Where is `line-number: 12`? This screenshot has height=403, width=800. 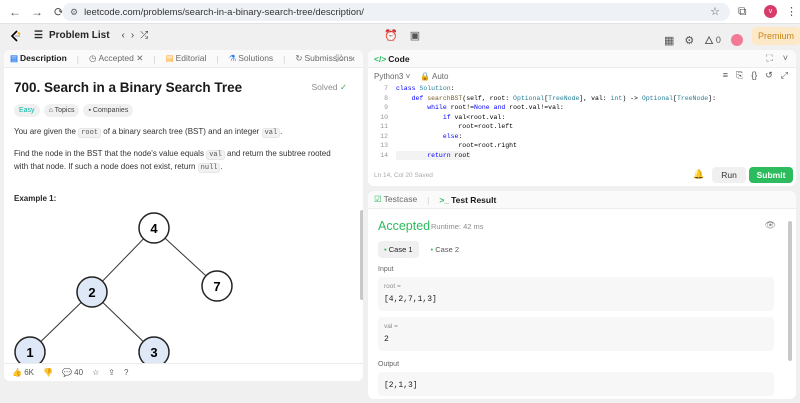
line-number: 12 is located at coordinates (384, 136).